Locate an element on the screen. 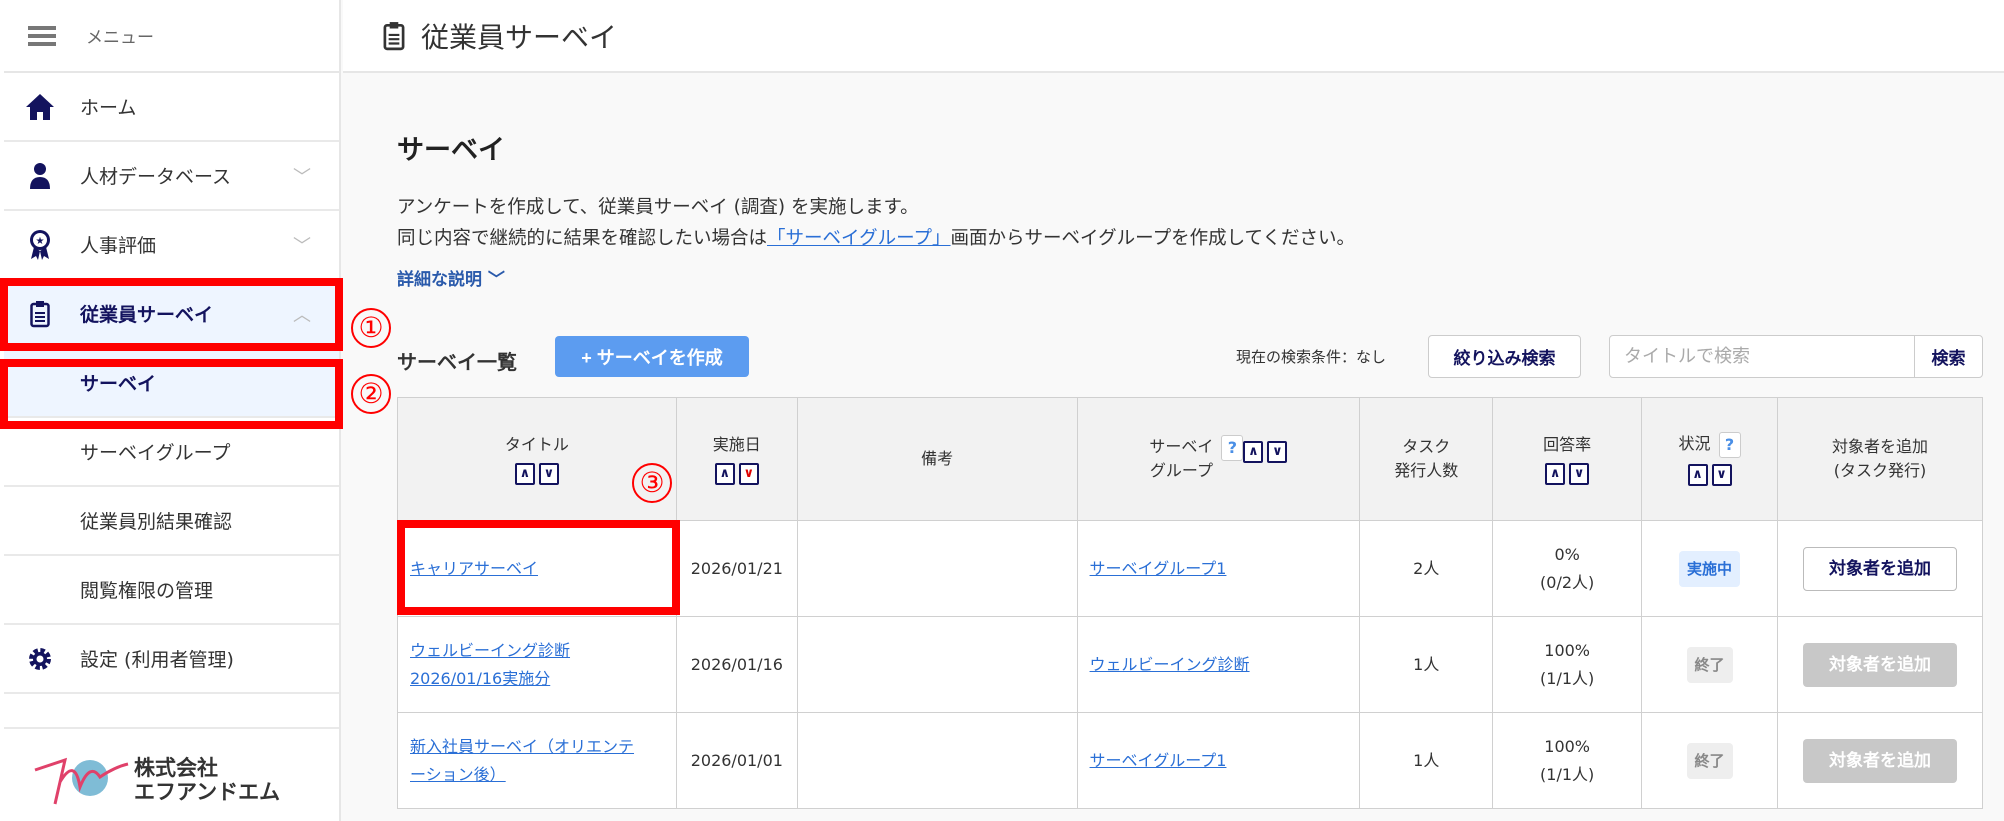 This screenshot has height=821, width=2004. cell-rate: 0% (0/2人) is located at coordinates (1567, 568).